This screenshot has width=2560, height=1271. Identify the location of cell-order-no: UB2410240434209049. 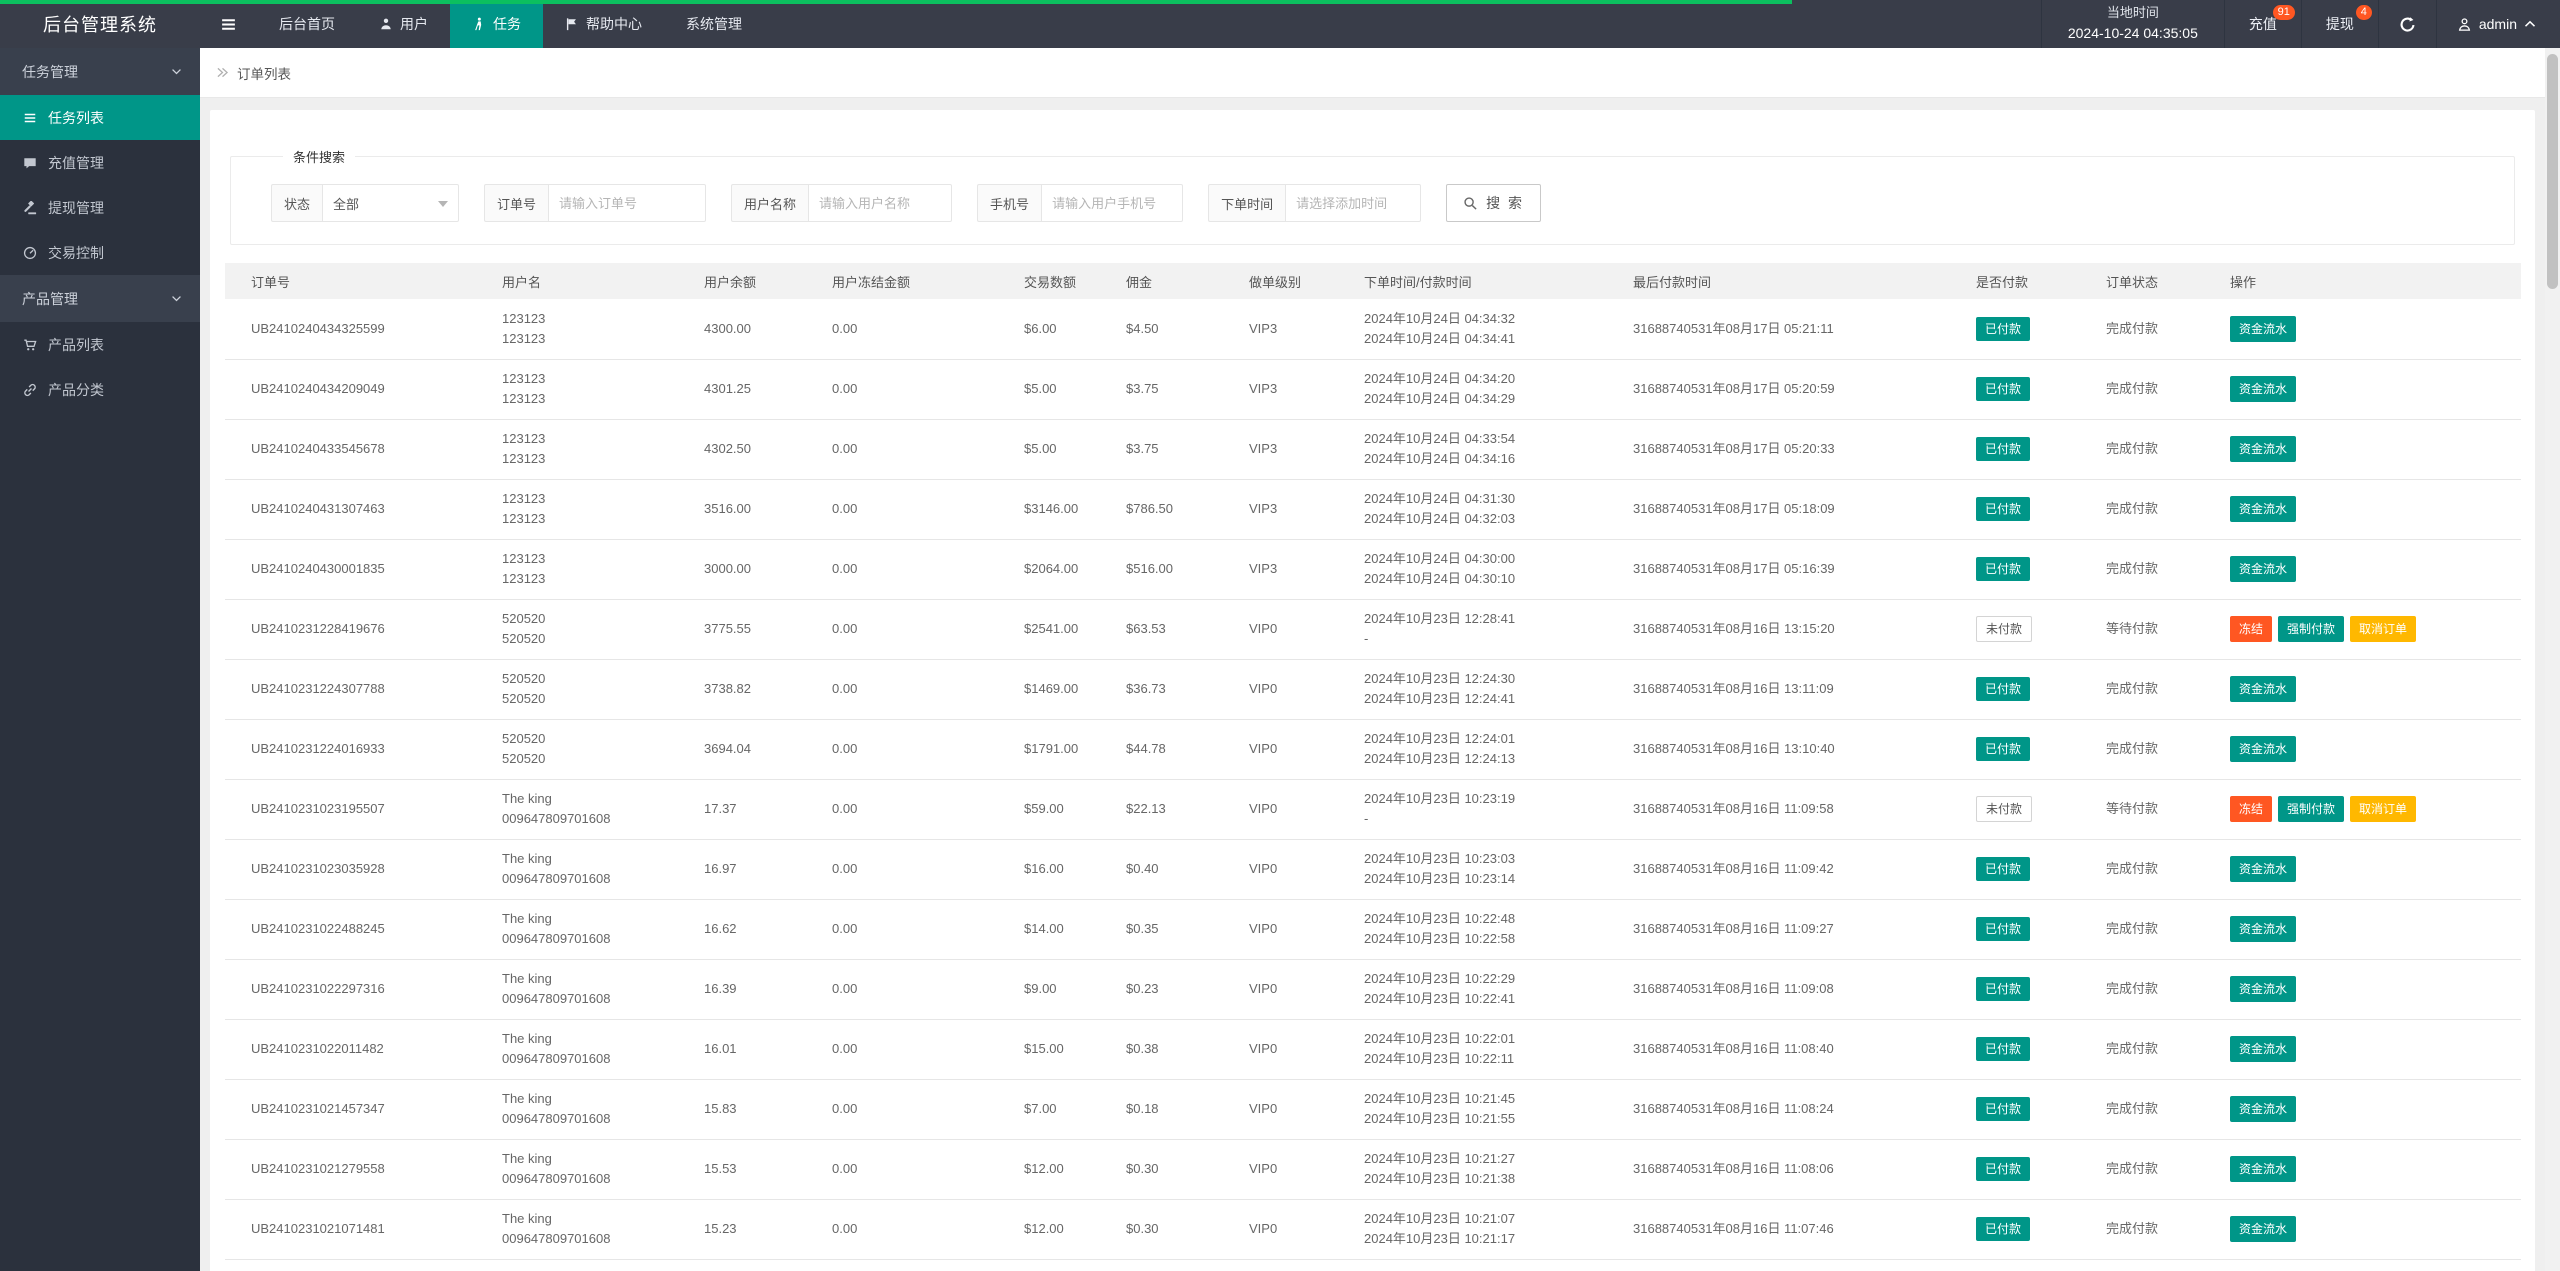
(358, 389).